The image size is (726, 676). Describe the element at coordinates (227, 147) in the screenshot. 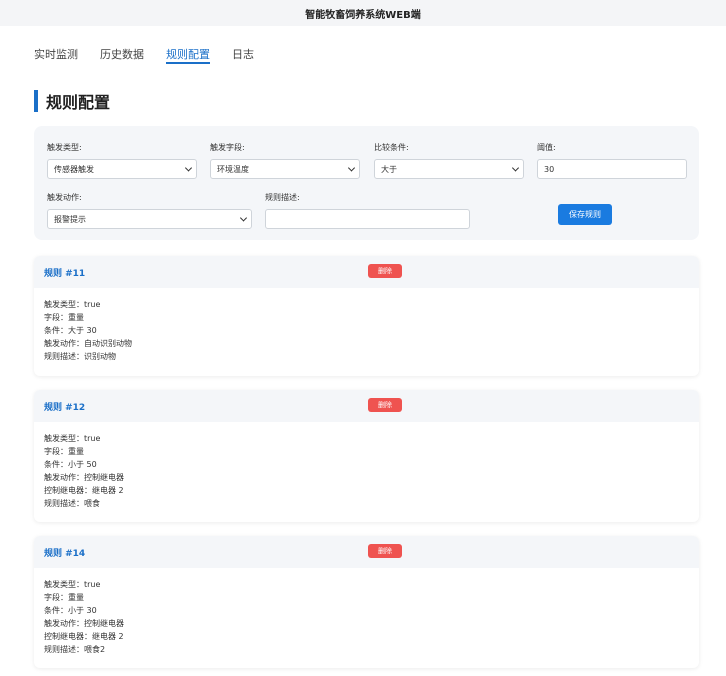

I see `trigger-field-label: 触发字段:` at that location.